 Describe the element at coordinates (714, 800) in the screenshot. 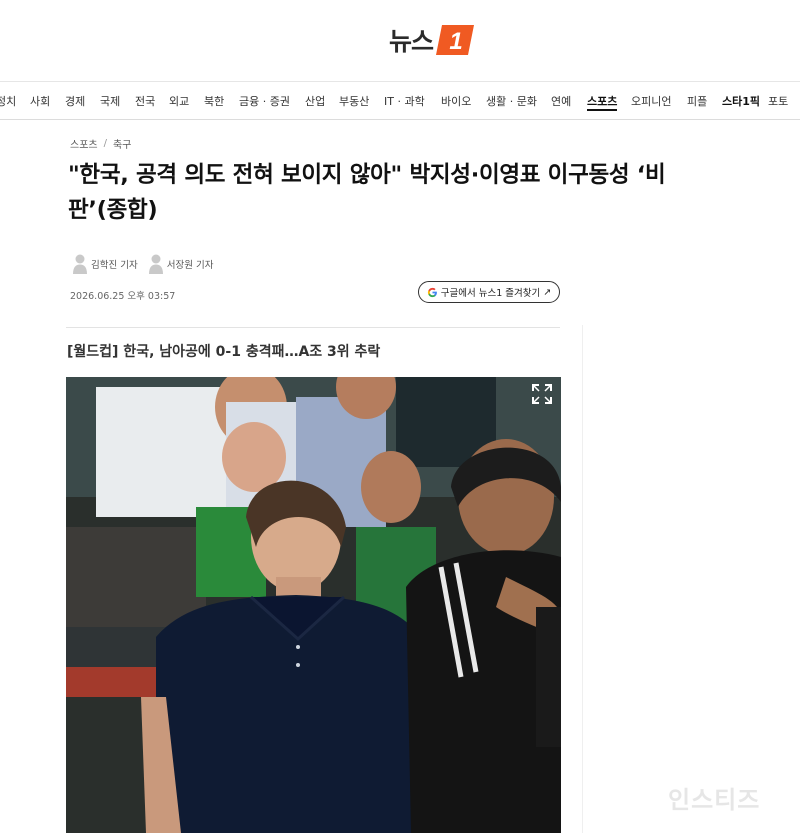

I see `watermark: 인스티즈` at that location.